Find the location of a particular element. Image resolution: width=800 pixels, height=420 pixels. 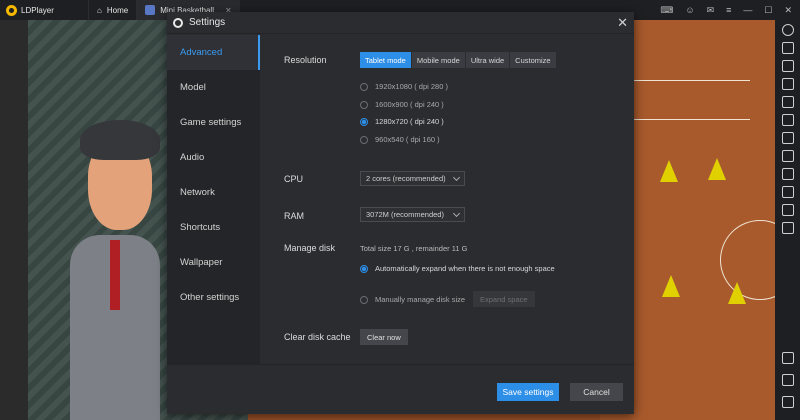

nav-item-shortcuts: Shortcuts is located at coordinates (213, 227).